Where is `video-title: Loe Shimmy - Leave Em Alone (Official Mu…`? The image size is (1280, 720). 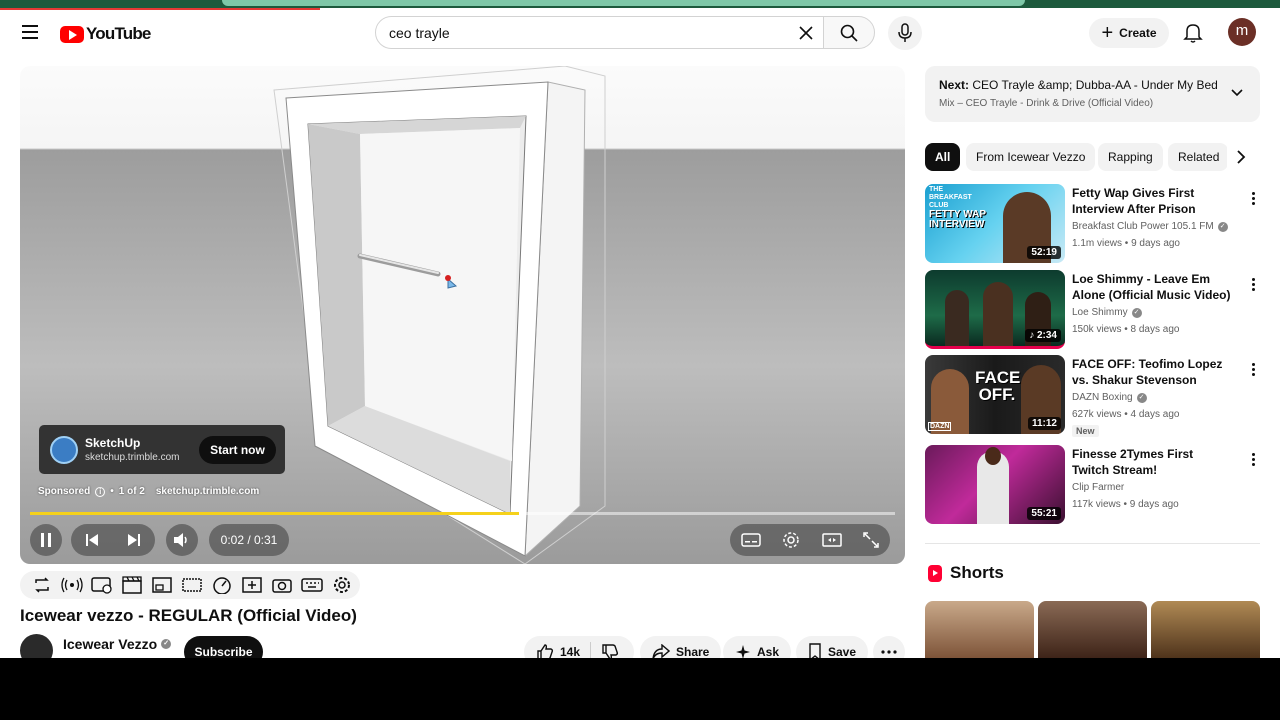 video-title: Loe Shimmy - Leave Em Alone (Official Mu… is located at coordinates (1152, 287).